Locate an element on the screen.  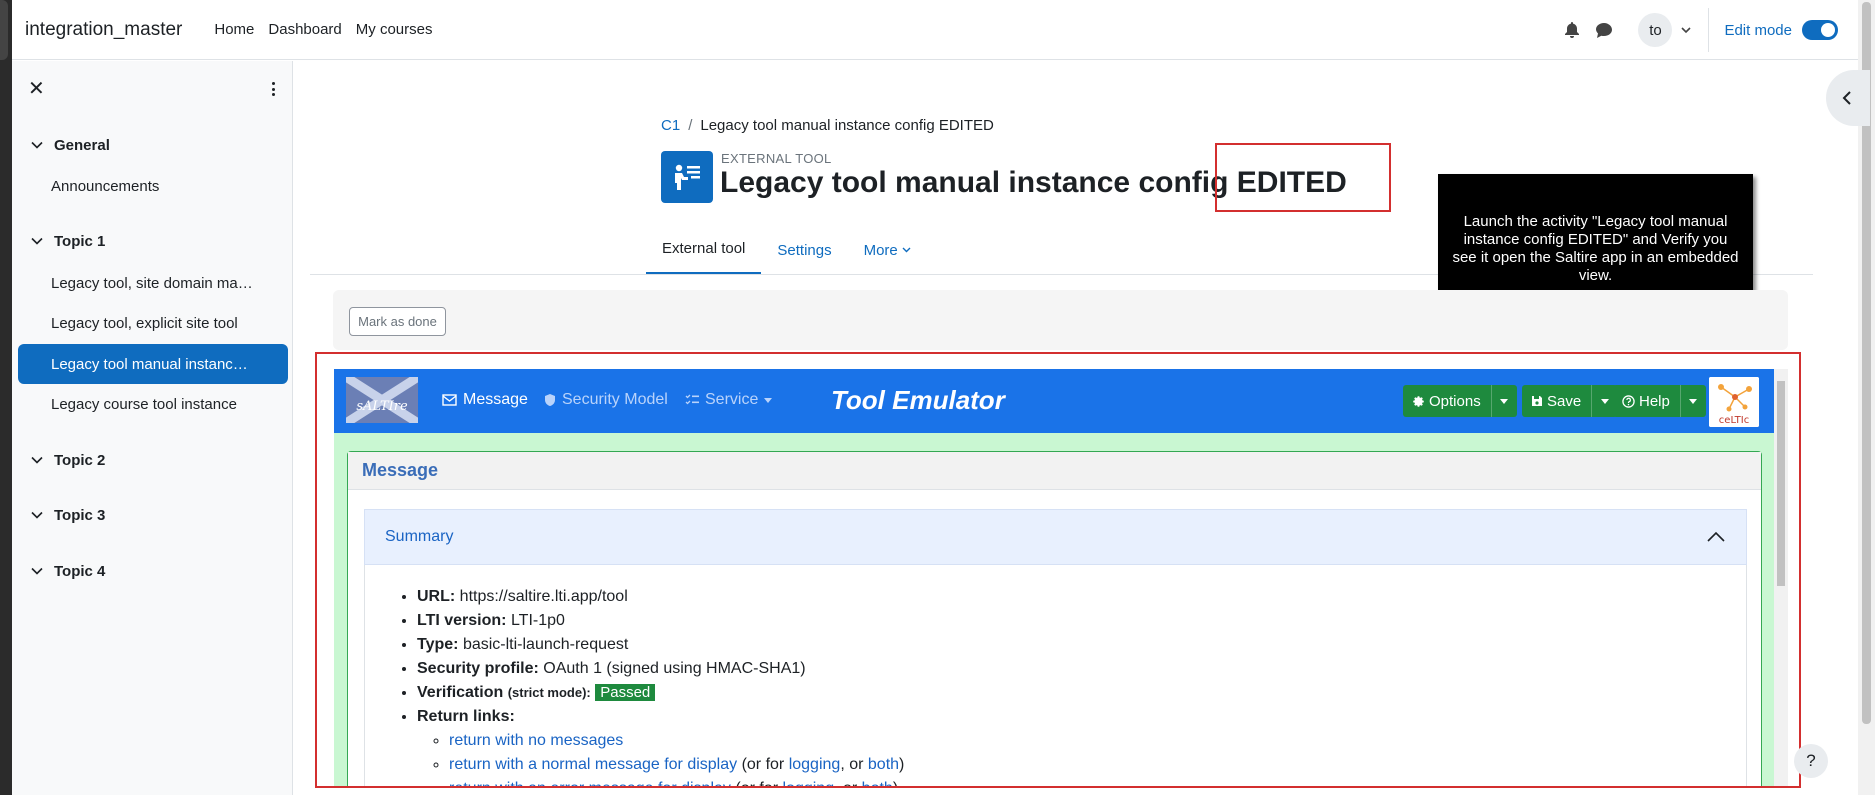
activity-type-label: EXTERNAL TOOL is located at coordinates (776, 158).